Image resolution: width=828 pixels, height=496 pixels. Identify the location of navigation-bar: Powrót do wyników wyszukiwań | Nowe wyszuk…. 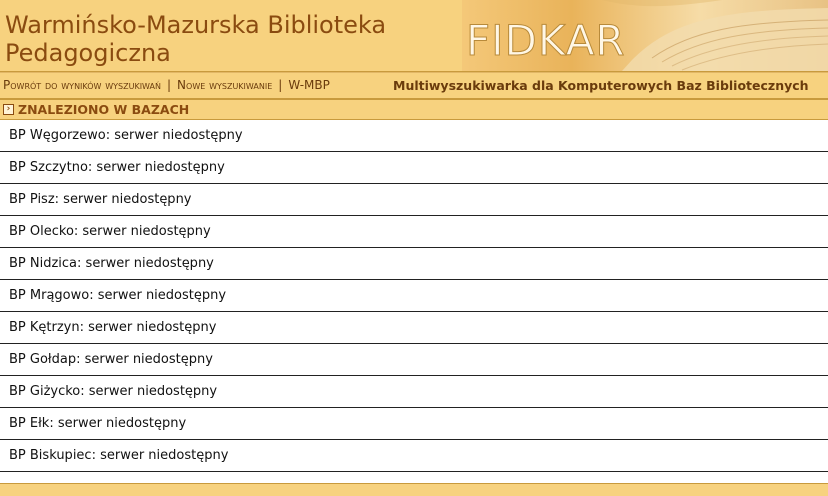
(414, 85).